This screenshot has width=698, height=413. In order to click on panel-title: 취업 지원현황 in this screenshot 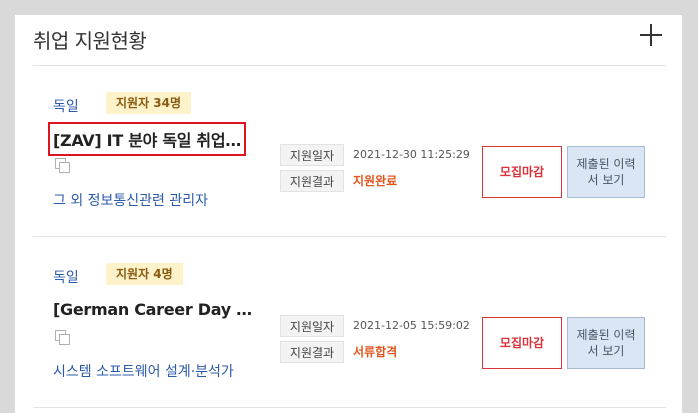, I will do `click(90, 41)`.